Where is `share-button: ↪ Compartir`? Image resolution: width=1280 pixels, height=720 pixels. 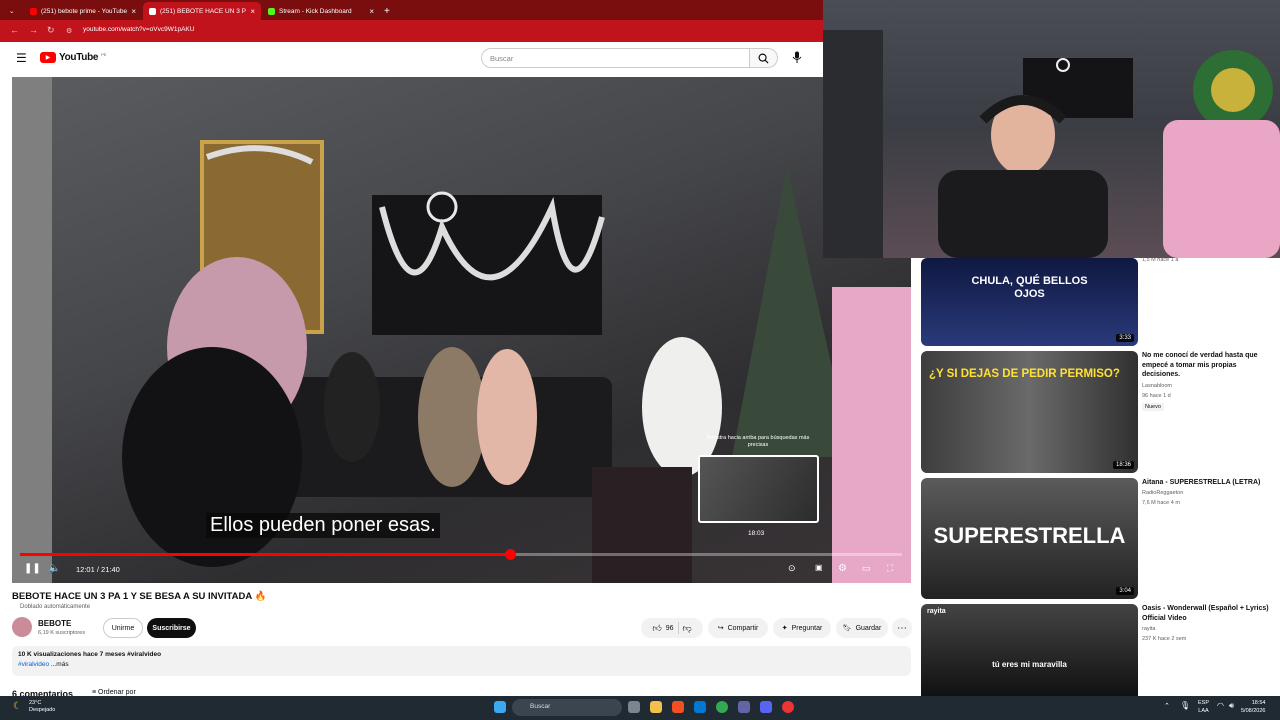 share-button: ↪ Compartir is located at coordinates (738, 628).